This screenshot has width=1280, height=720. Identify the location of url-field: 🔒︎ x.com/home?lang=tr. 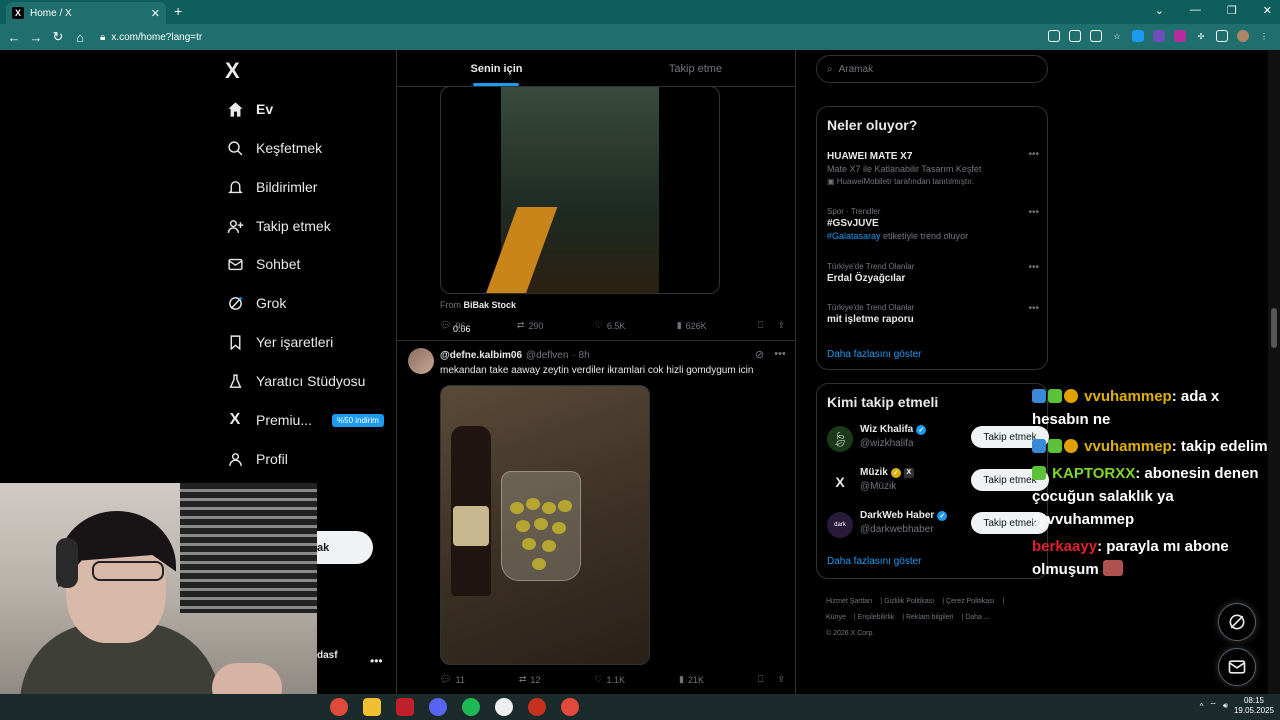
(565, 37).